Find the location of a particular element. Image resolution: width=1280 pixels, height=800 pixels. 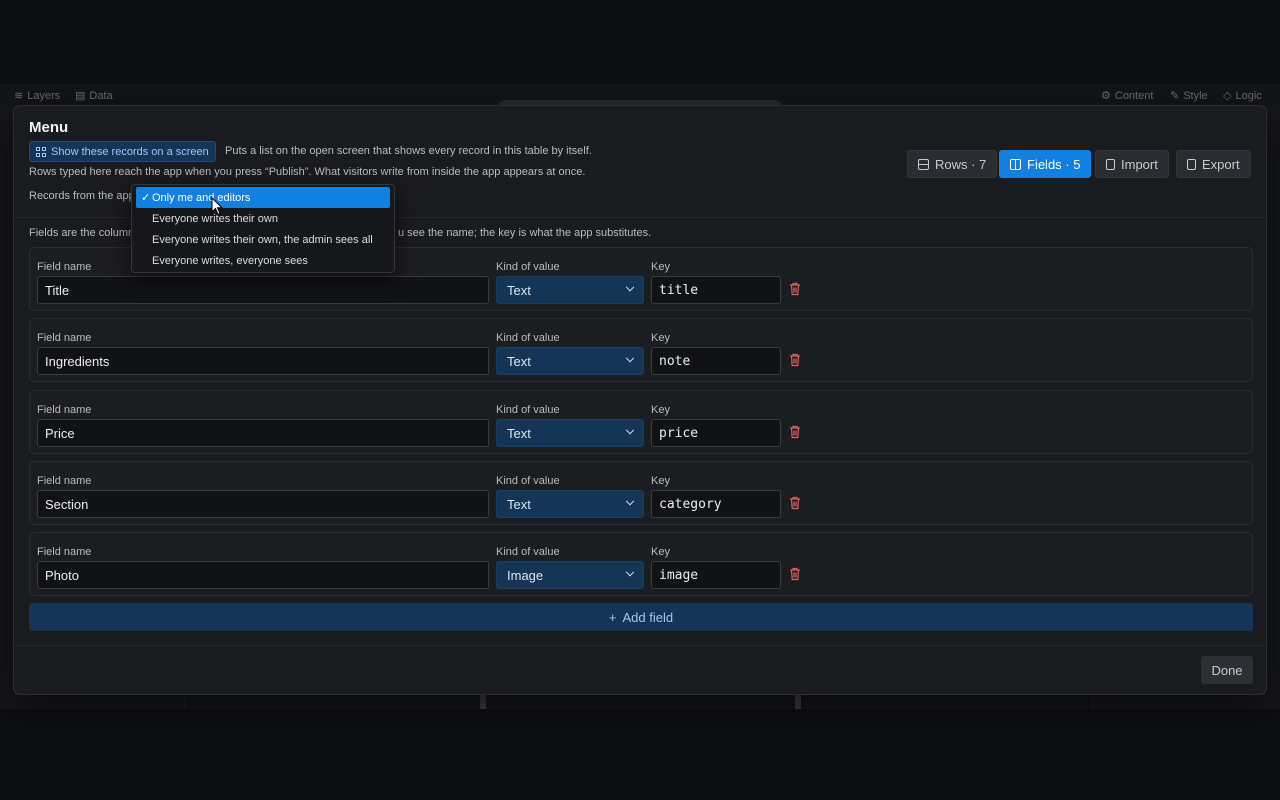

brush-icon: ✎ is located at coordinates (1175, 96).